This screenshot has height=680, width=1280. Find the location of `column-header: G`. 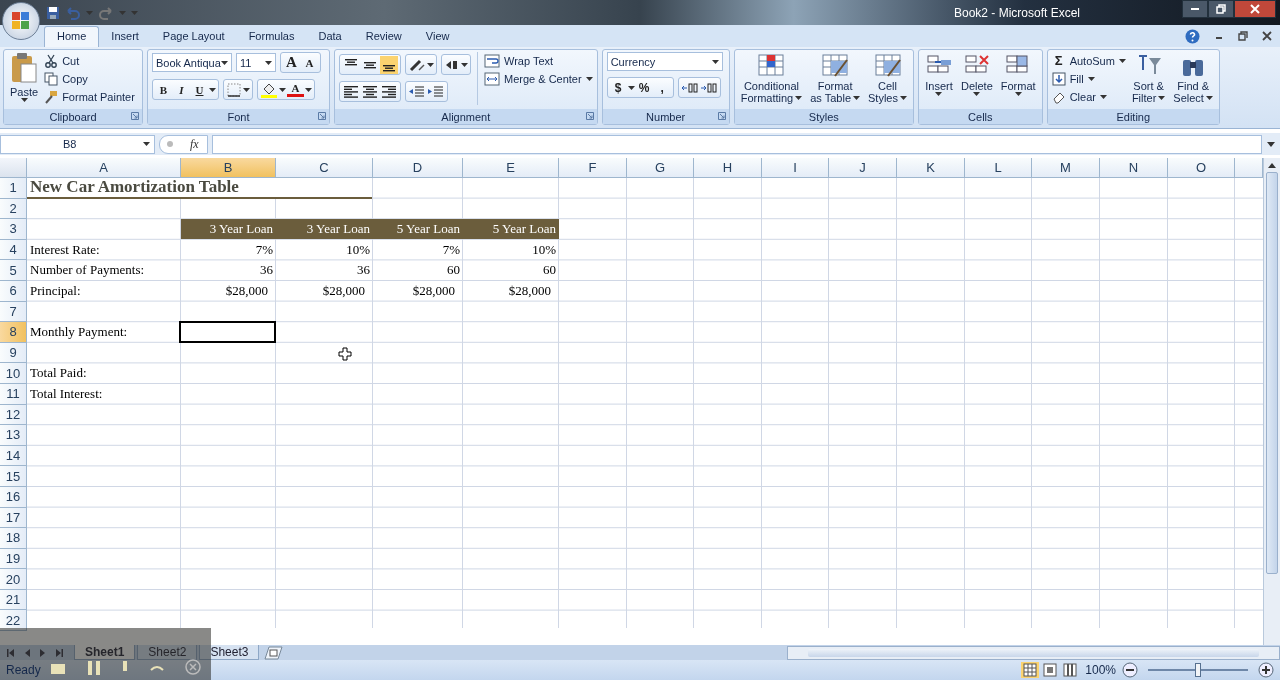

column-header: G is located at coordinates (660, 168).